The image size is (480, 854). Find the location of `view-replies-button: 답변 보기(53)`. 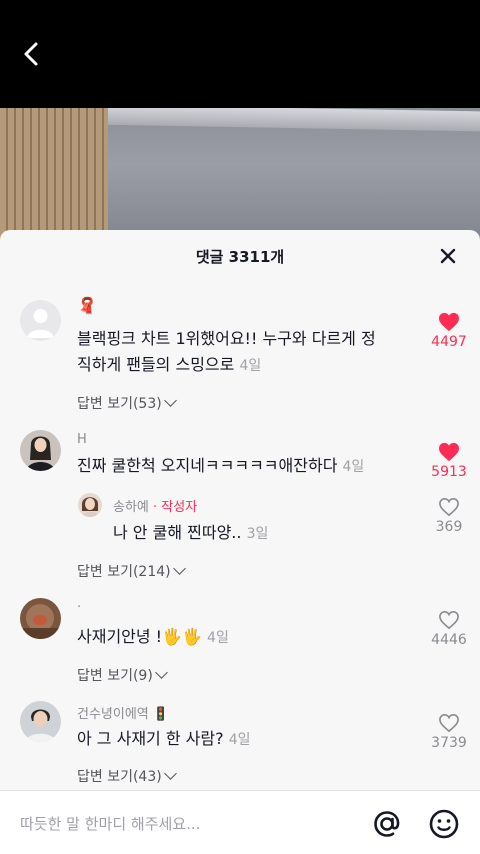

view-replies-button: 답변 보기(53) is located at coordinates (127, 403).